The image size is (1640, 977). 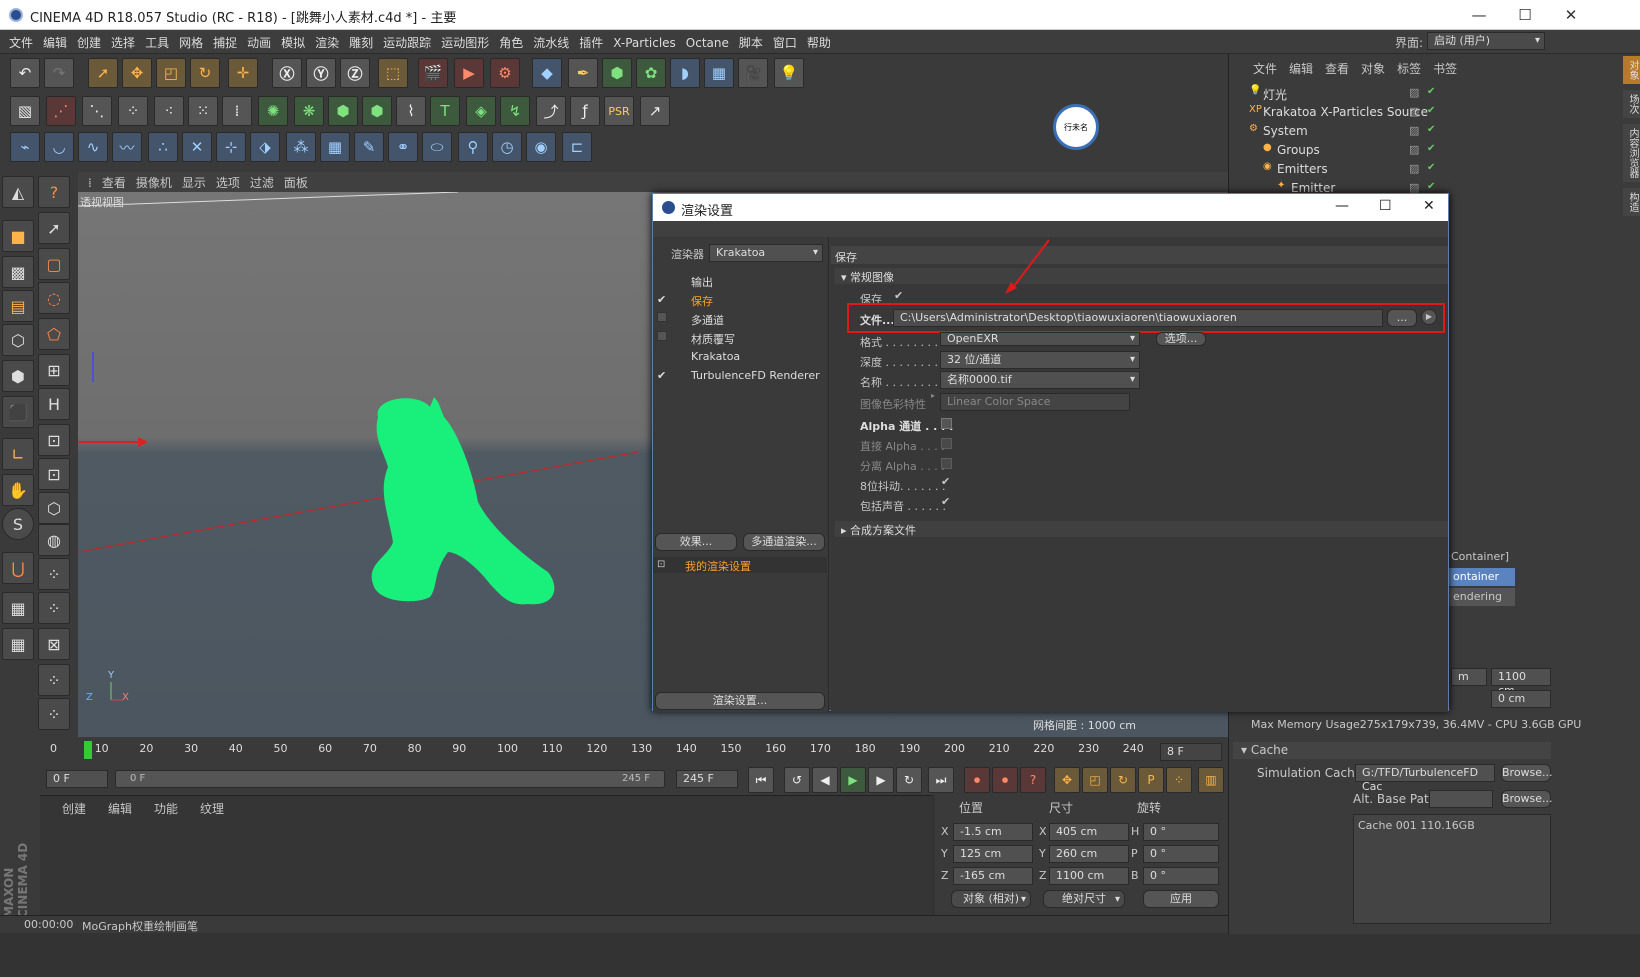 What do you see at coordinates (54, 370) in the screenshot?
I see `frame-icon: ⊞` at bounding box center [54, 370].